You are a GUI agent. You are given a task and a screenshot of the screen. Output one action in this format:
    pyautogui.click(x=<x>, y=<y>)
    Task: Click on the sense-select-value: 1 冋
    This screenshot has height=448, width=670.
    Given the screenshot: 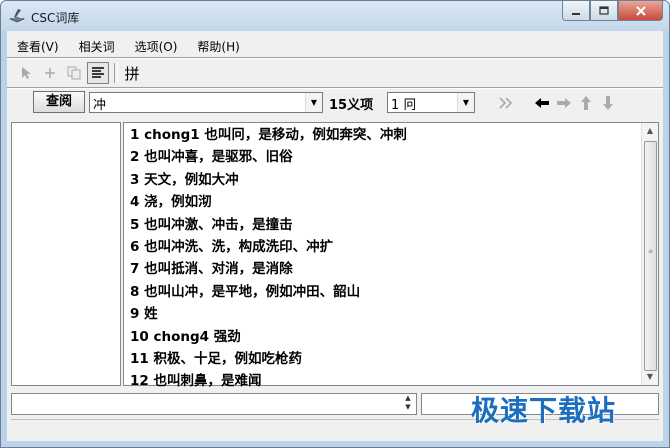 What is the action you would take?
    pyautogui.click(x=403, y=103)
    